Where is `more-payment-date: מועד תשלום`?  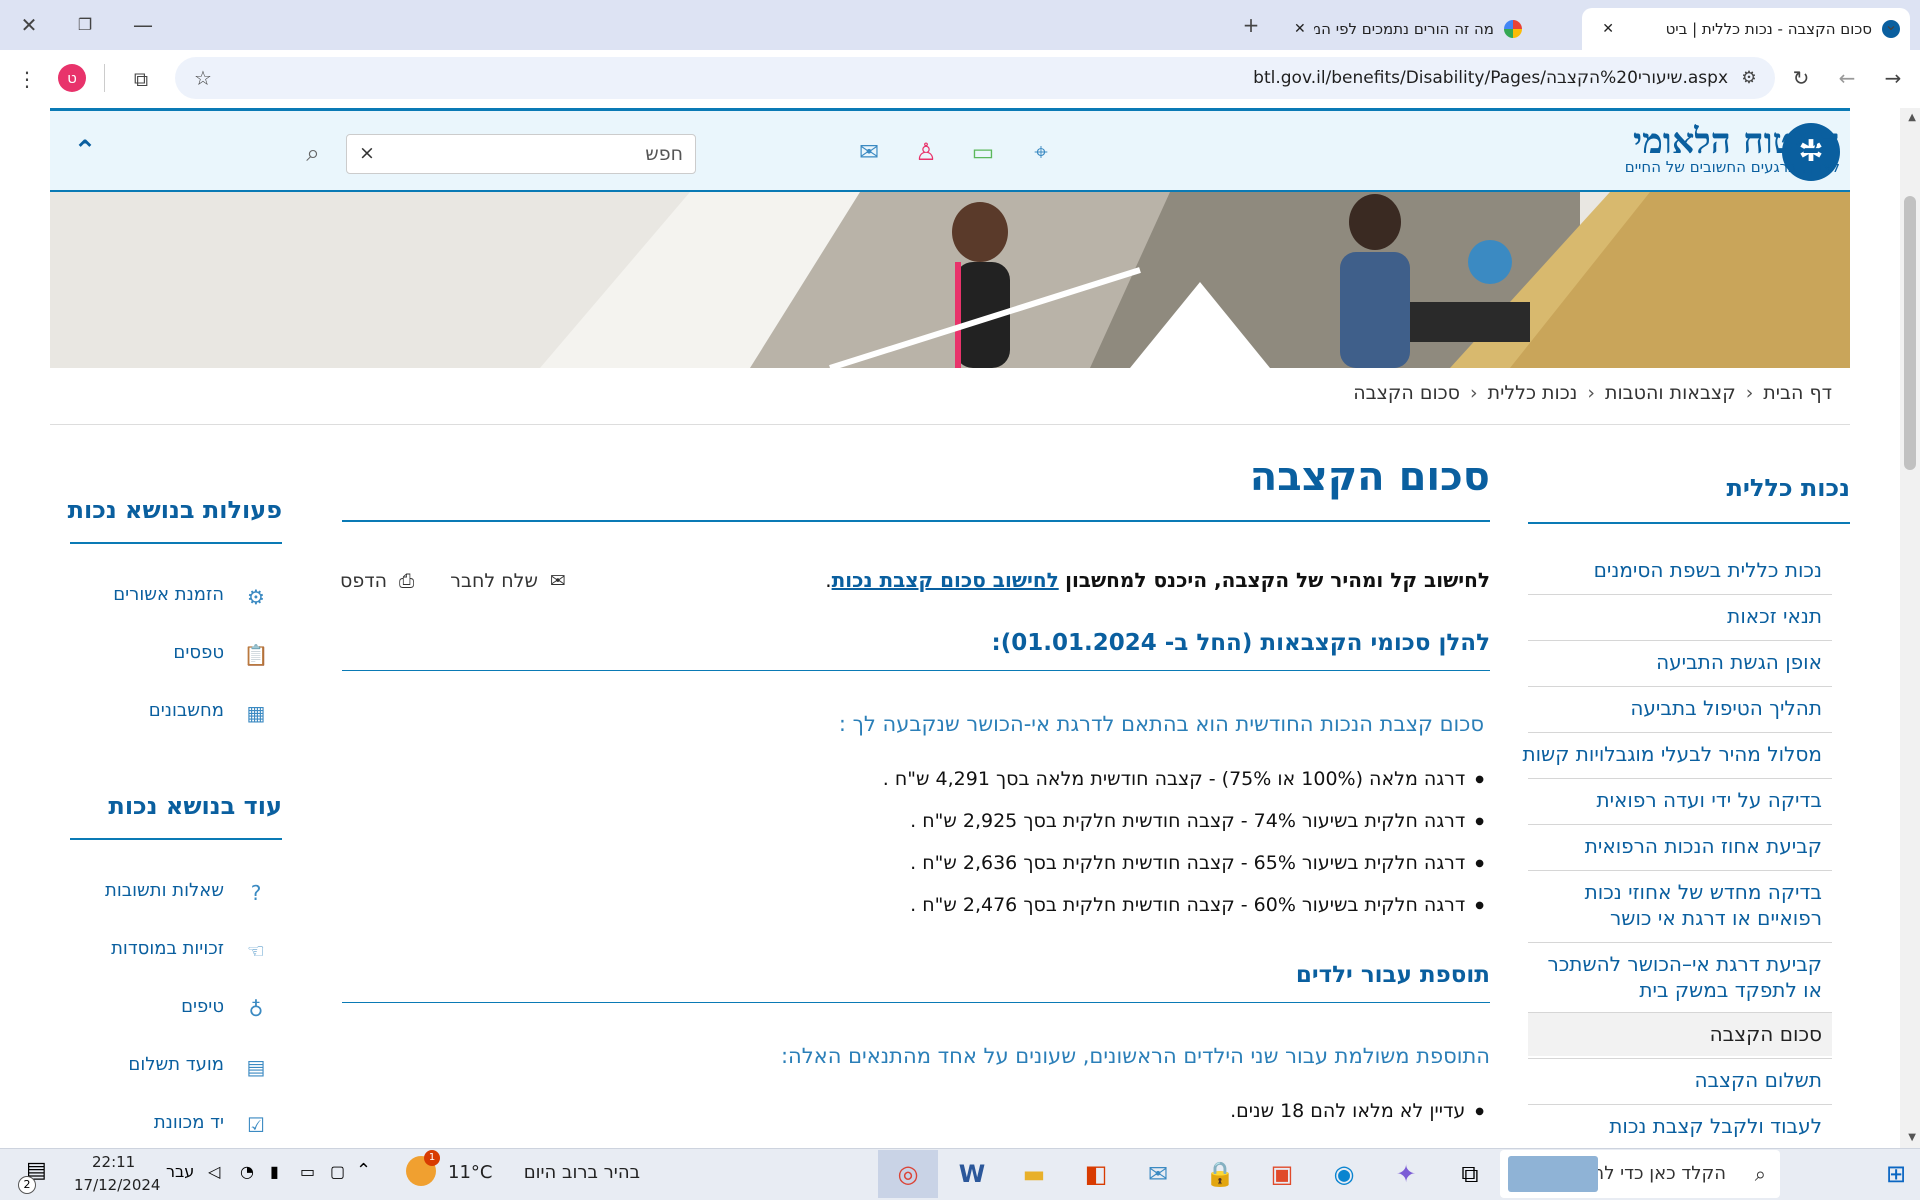 more-payment-date: מועד תשלום is located at coordinates (176, 1064).